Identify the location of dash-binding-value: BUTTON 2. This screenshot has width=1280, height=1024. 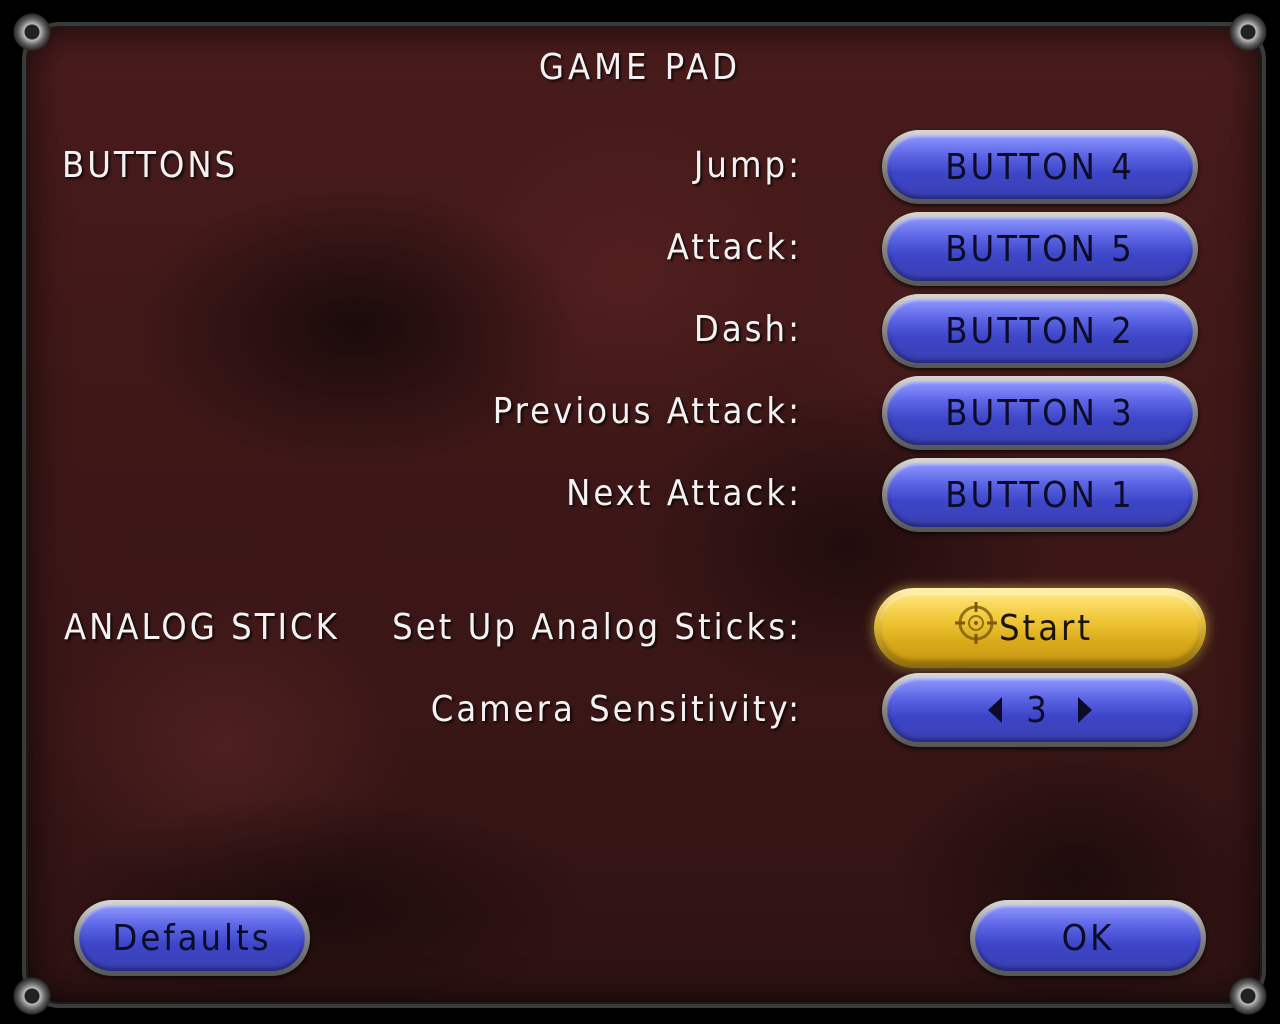
(1040, 331).